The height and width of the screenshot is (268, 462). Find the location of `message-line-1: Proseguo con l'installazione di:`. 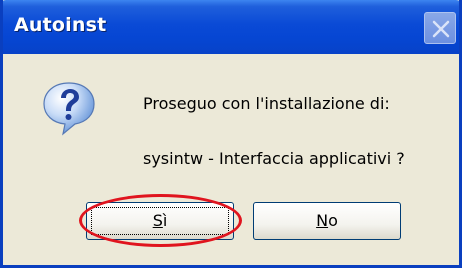

message-line-1: Proseguo con l'installazione di: is located at coordinates (266, 103).